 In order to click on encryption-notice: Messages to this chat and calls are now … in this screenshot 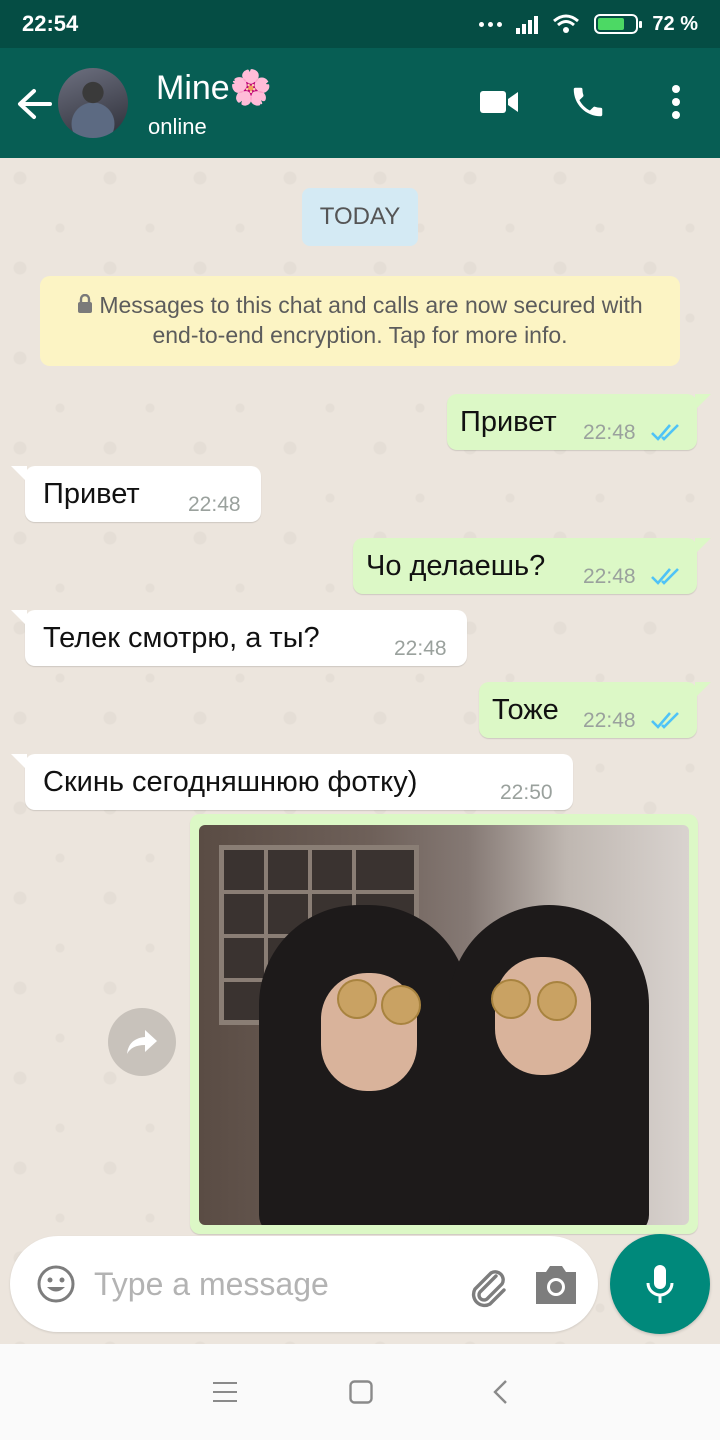, I will do `click(360, 321)`.